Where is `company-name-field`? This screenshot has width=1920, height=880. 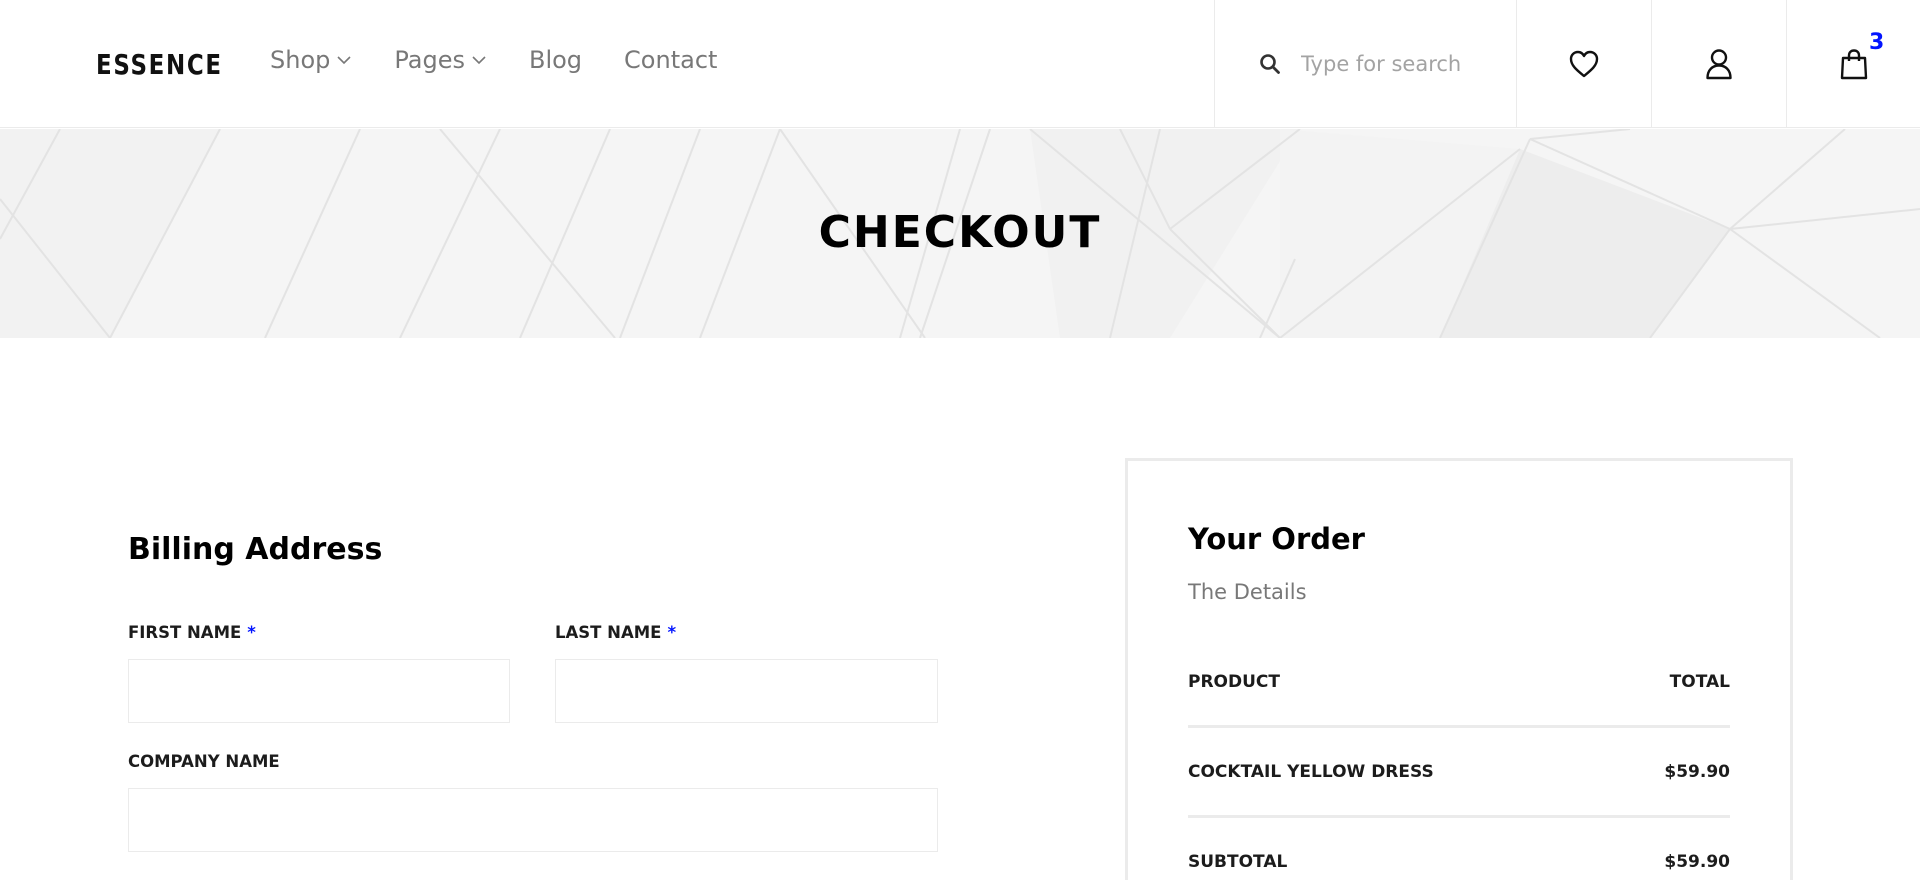 company-name-field is located at coordinates (533, 820).